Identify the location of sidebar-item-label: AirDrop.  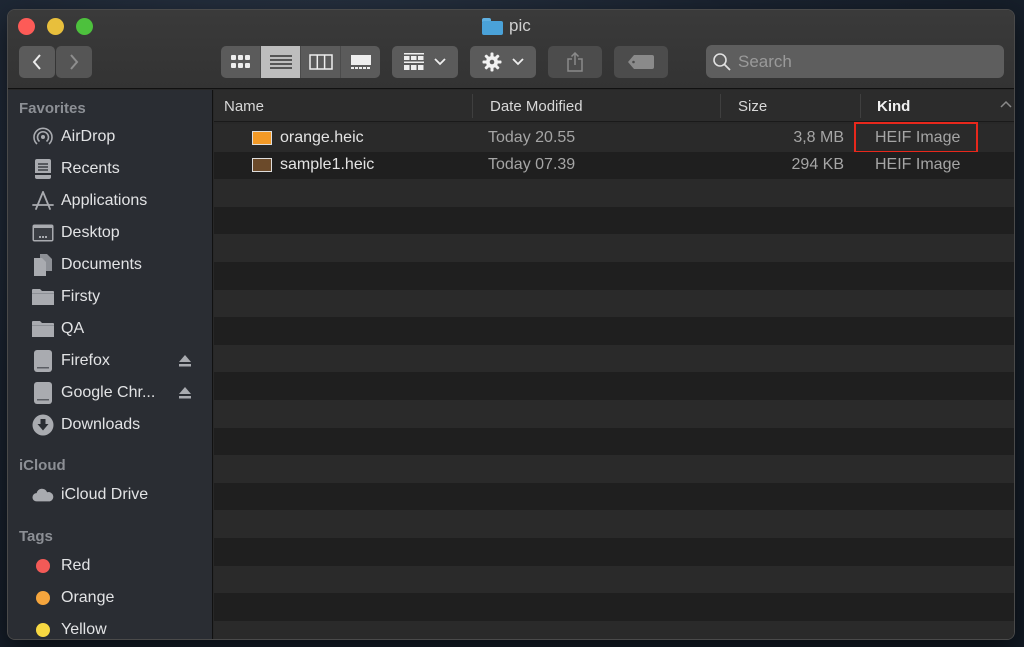
(88, 136).